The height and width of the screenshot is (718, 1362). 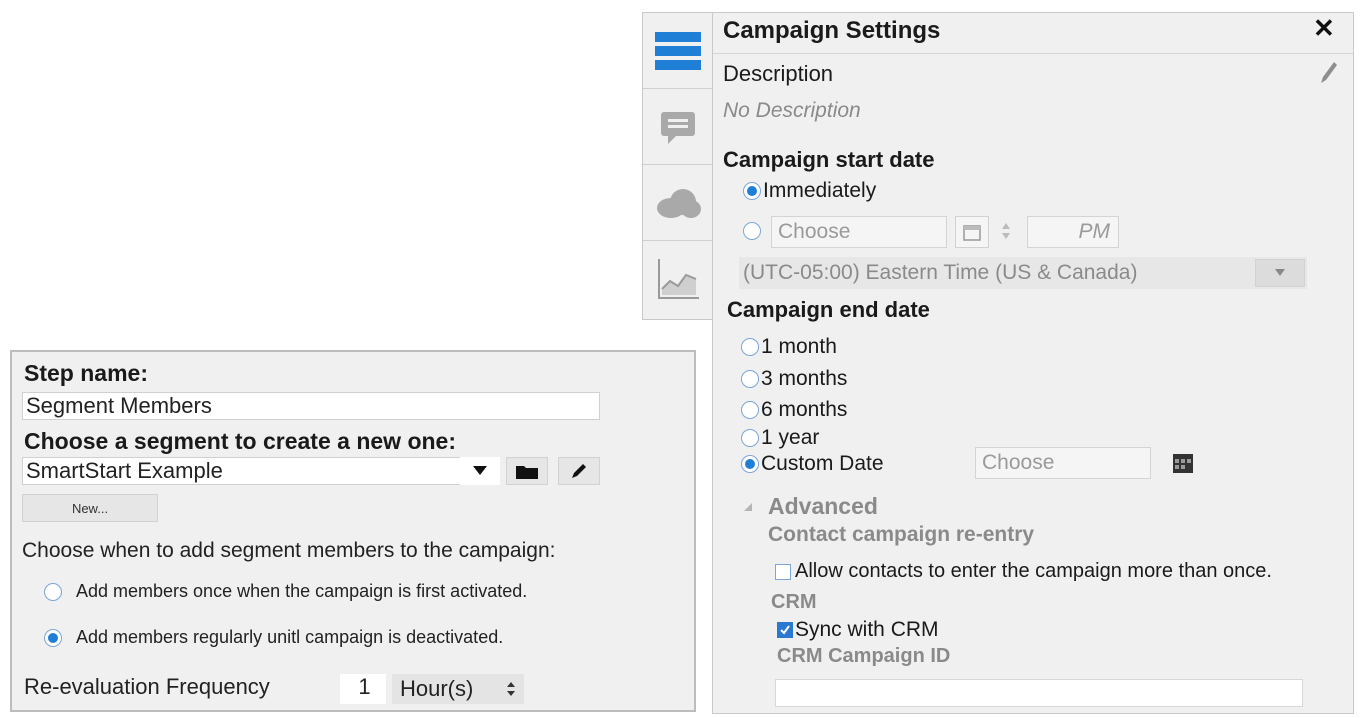 What do you see at coordinates (901, 534) in the screenshot?
I see `reentry-heading: Contact campaign re-entry` at bounding box center [901, 534].